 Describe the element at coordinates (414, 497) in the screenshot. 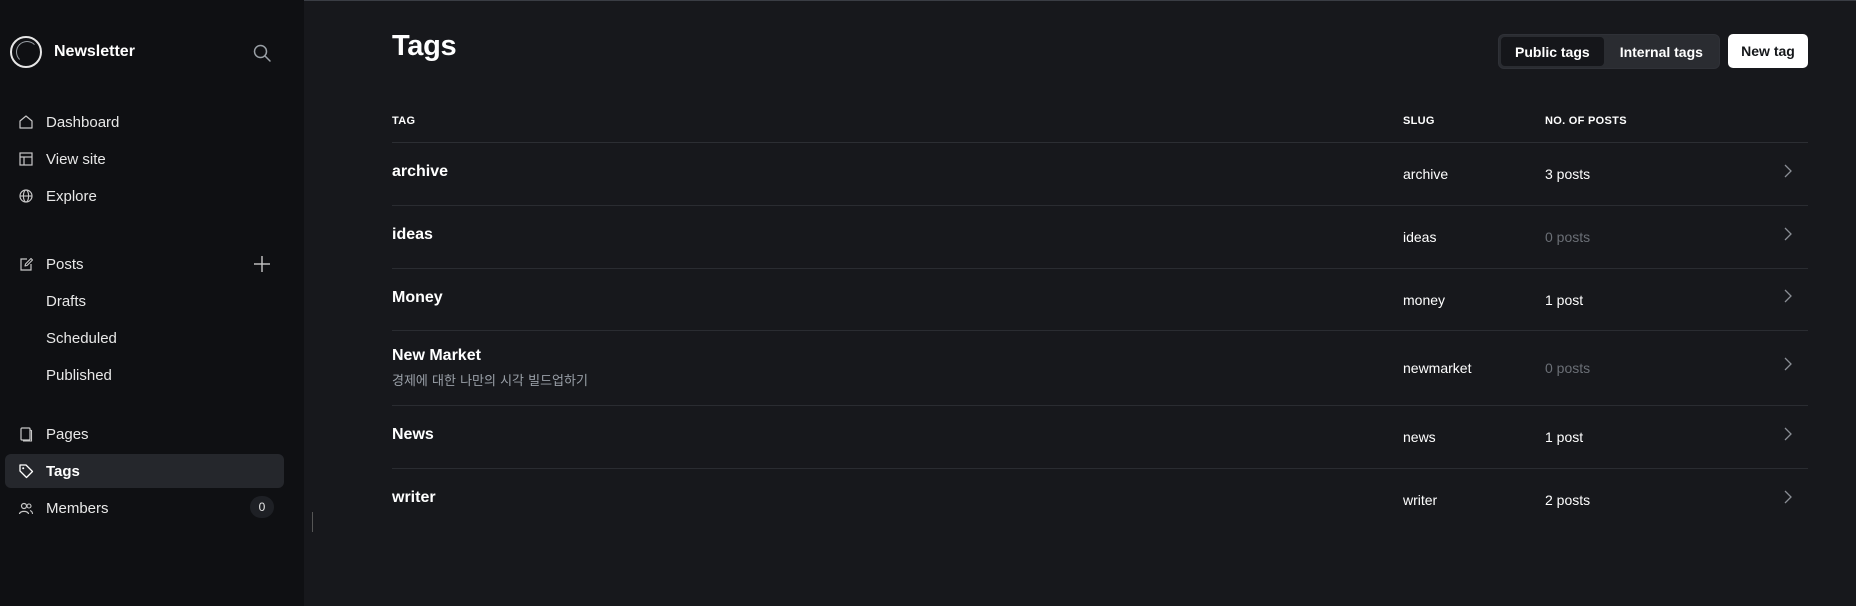

I see `tag-name: writer` at that location.